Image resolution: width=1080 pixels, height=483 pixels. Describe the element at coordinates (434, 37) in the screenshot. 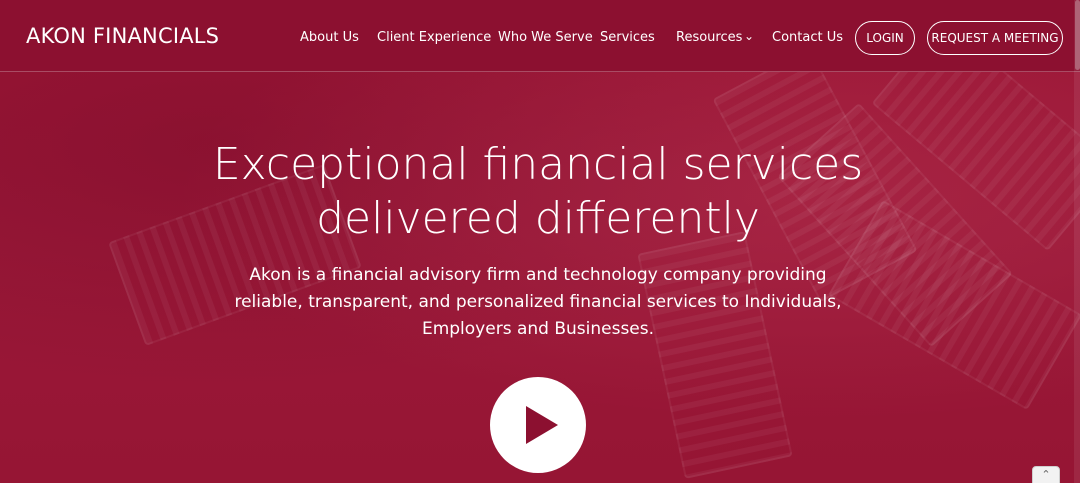

I see `nav-client-experience: Client Experience` at that location.